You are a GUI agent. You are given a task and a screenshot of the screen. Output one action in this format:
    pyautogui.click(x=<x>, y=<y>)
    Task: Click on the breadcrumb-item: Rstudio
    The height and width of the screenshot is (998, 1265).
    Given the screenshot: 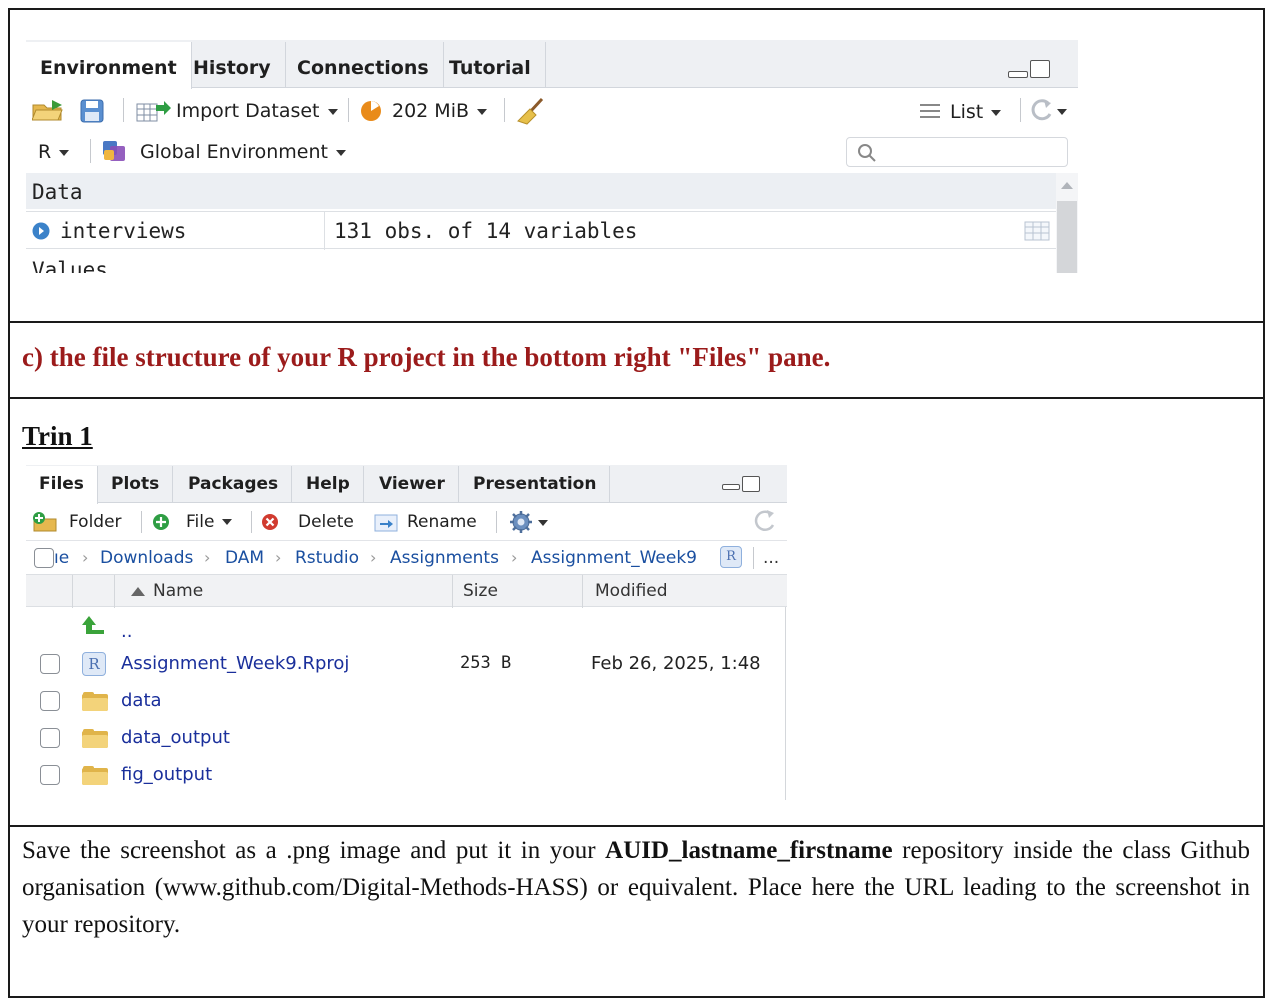 What is the action you would take?
    pyautogui.click(x=327, y=558)
    